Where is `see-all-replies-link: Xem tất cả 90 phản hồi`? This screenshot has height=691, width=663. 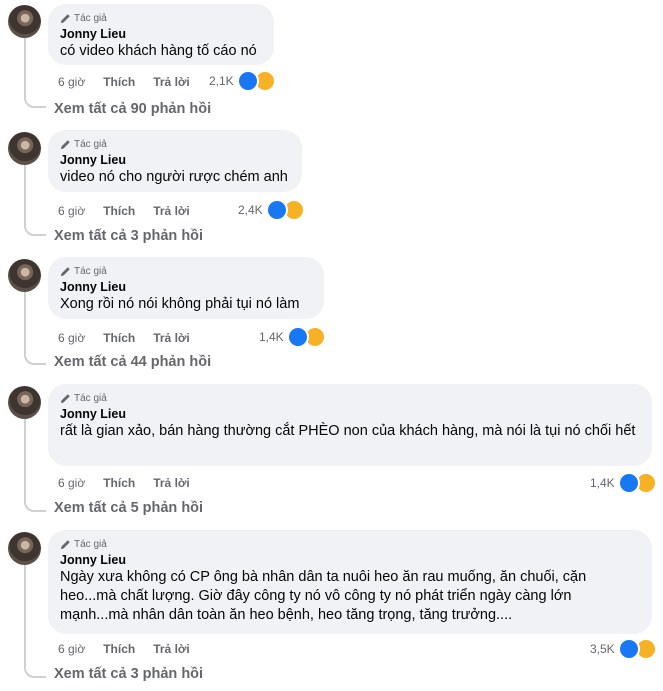 see-all-replies-link: Xem tất cả 90 phản hồi is located at coordinates (132, 109).